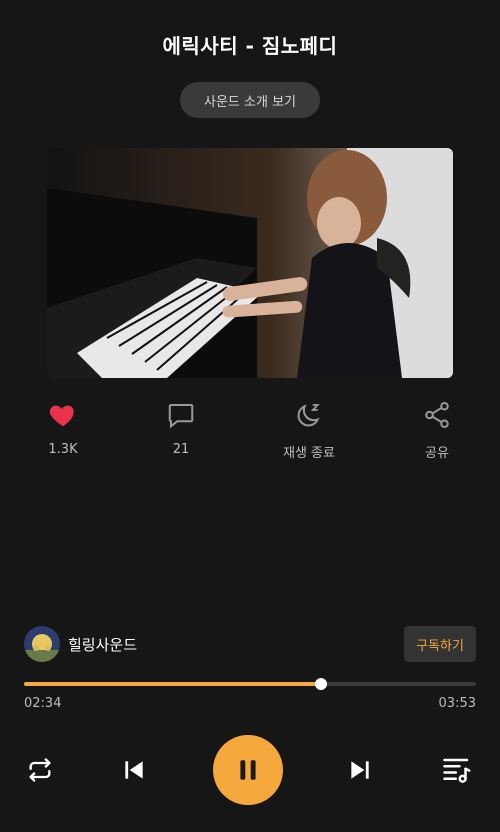 The height and width of the screenshot is (832, 500). Describe the element at coordinates (250, 100) in the screenshot. I see `sound-intro-button: 사운드 소개 보기` at that location.